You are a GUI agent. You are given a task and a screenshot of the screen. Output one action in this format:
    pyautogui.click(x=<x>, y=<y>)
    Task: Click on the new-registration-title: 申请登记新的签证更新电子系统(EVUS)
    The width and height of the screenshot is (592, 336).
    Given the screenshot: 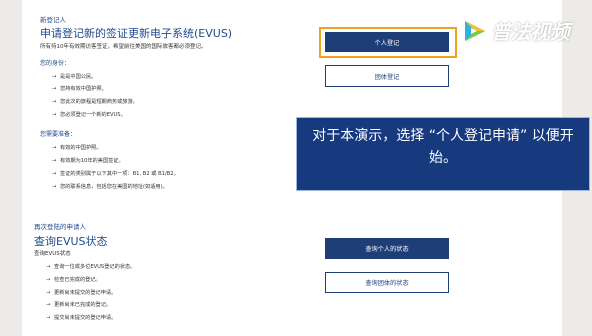 What is the action you would take?
    pyautogui.click(x=136, y=33)
    